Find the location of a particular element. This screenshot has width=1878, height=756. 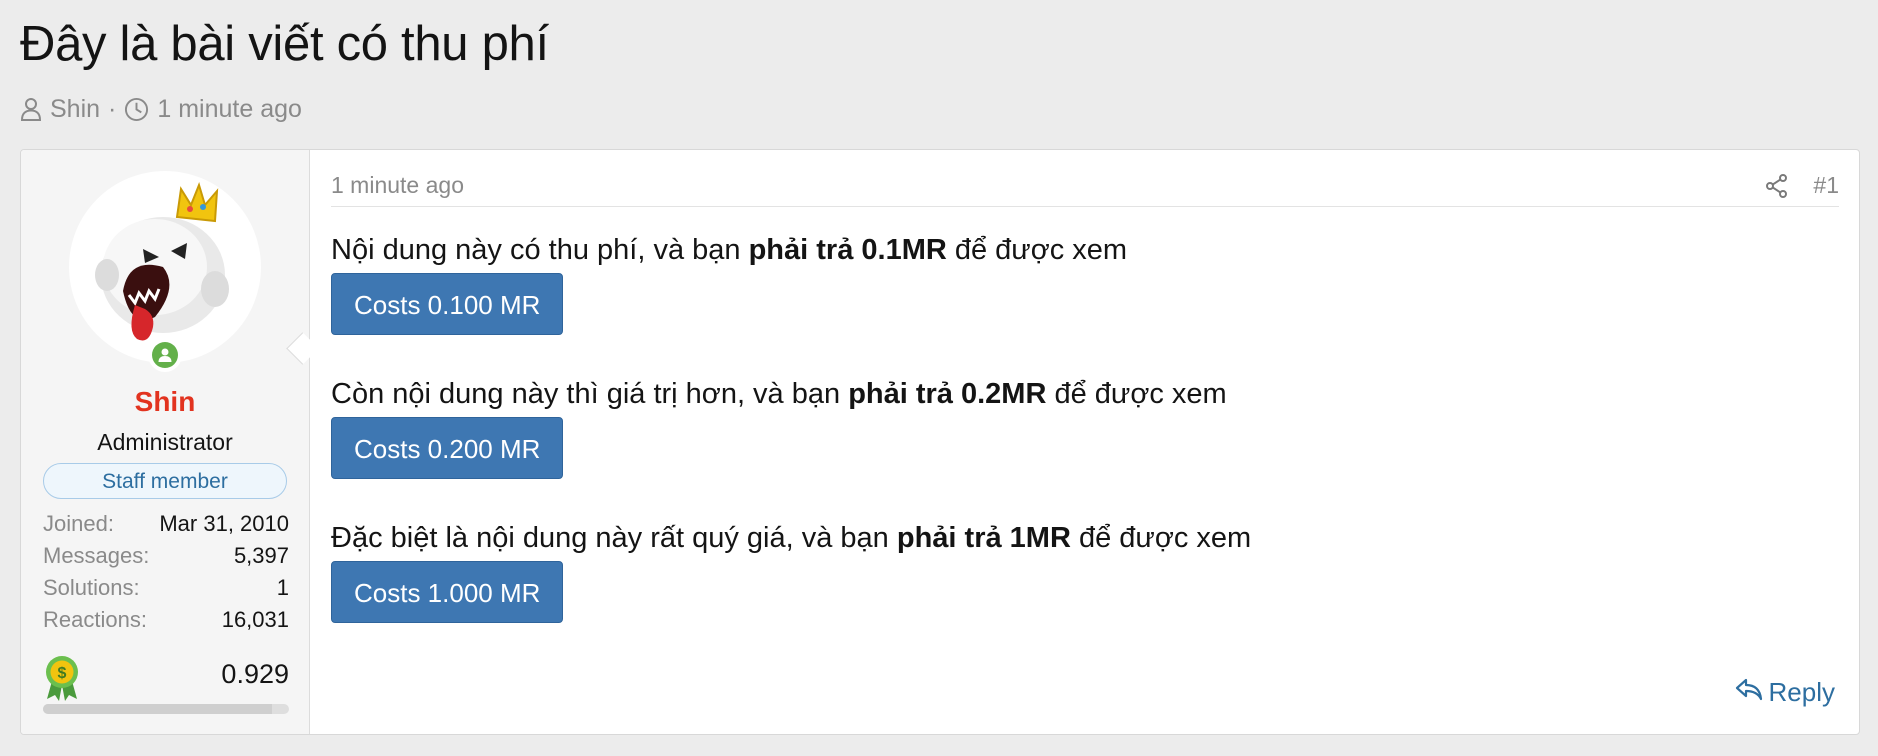

stat-value: 1 is located at coordinates (282, 587).